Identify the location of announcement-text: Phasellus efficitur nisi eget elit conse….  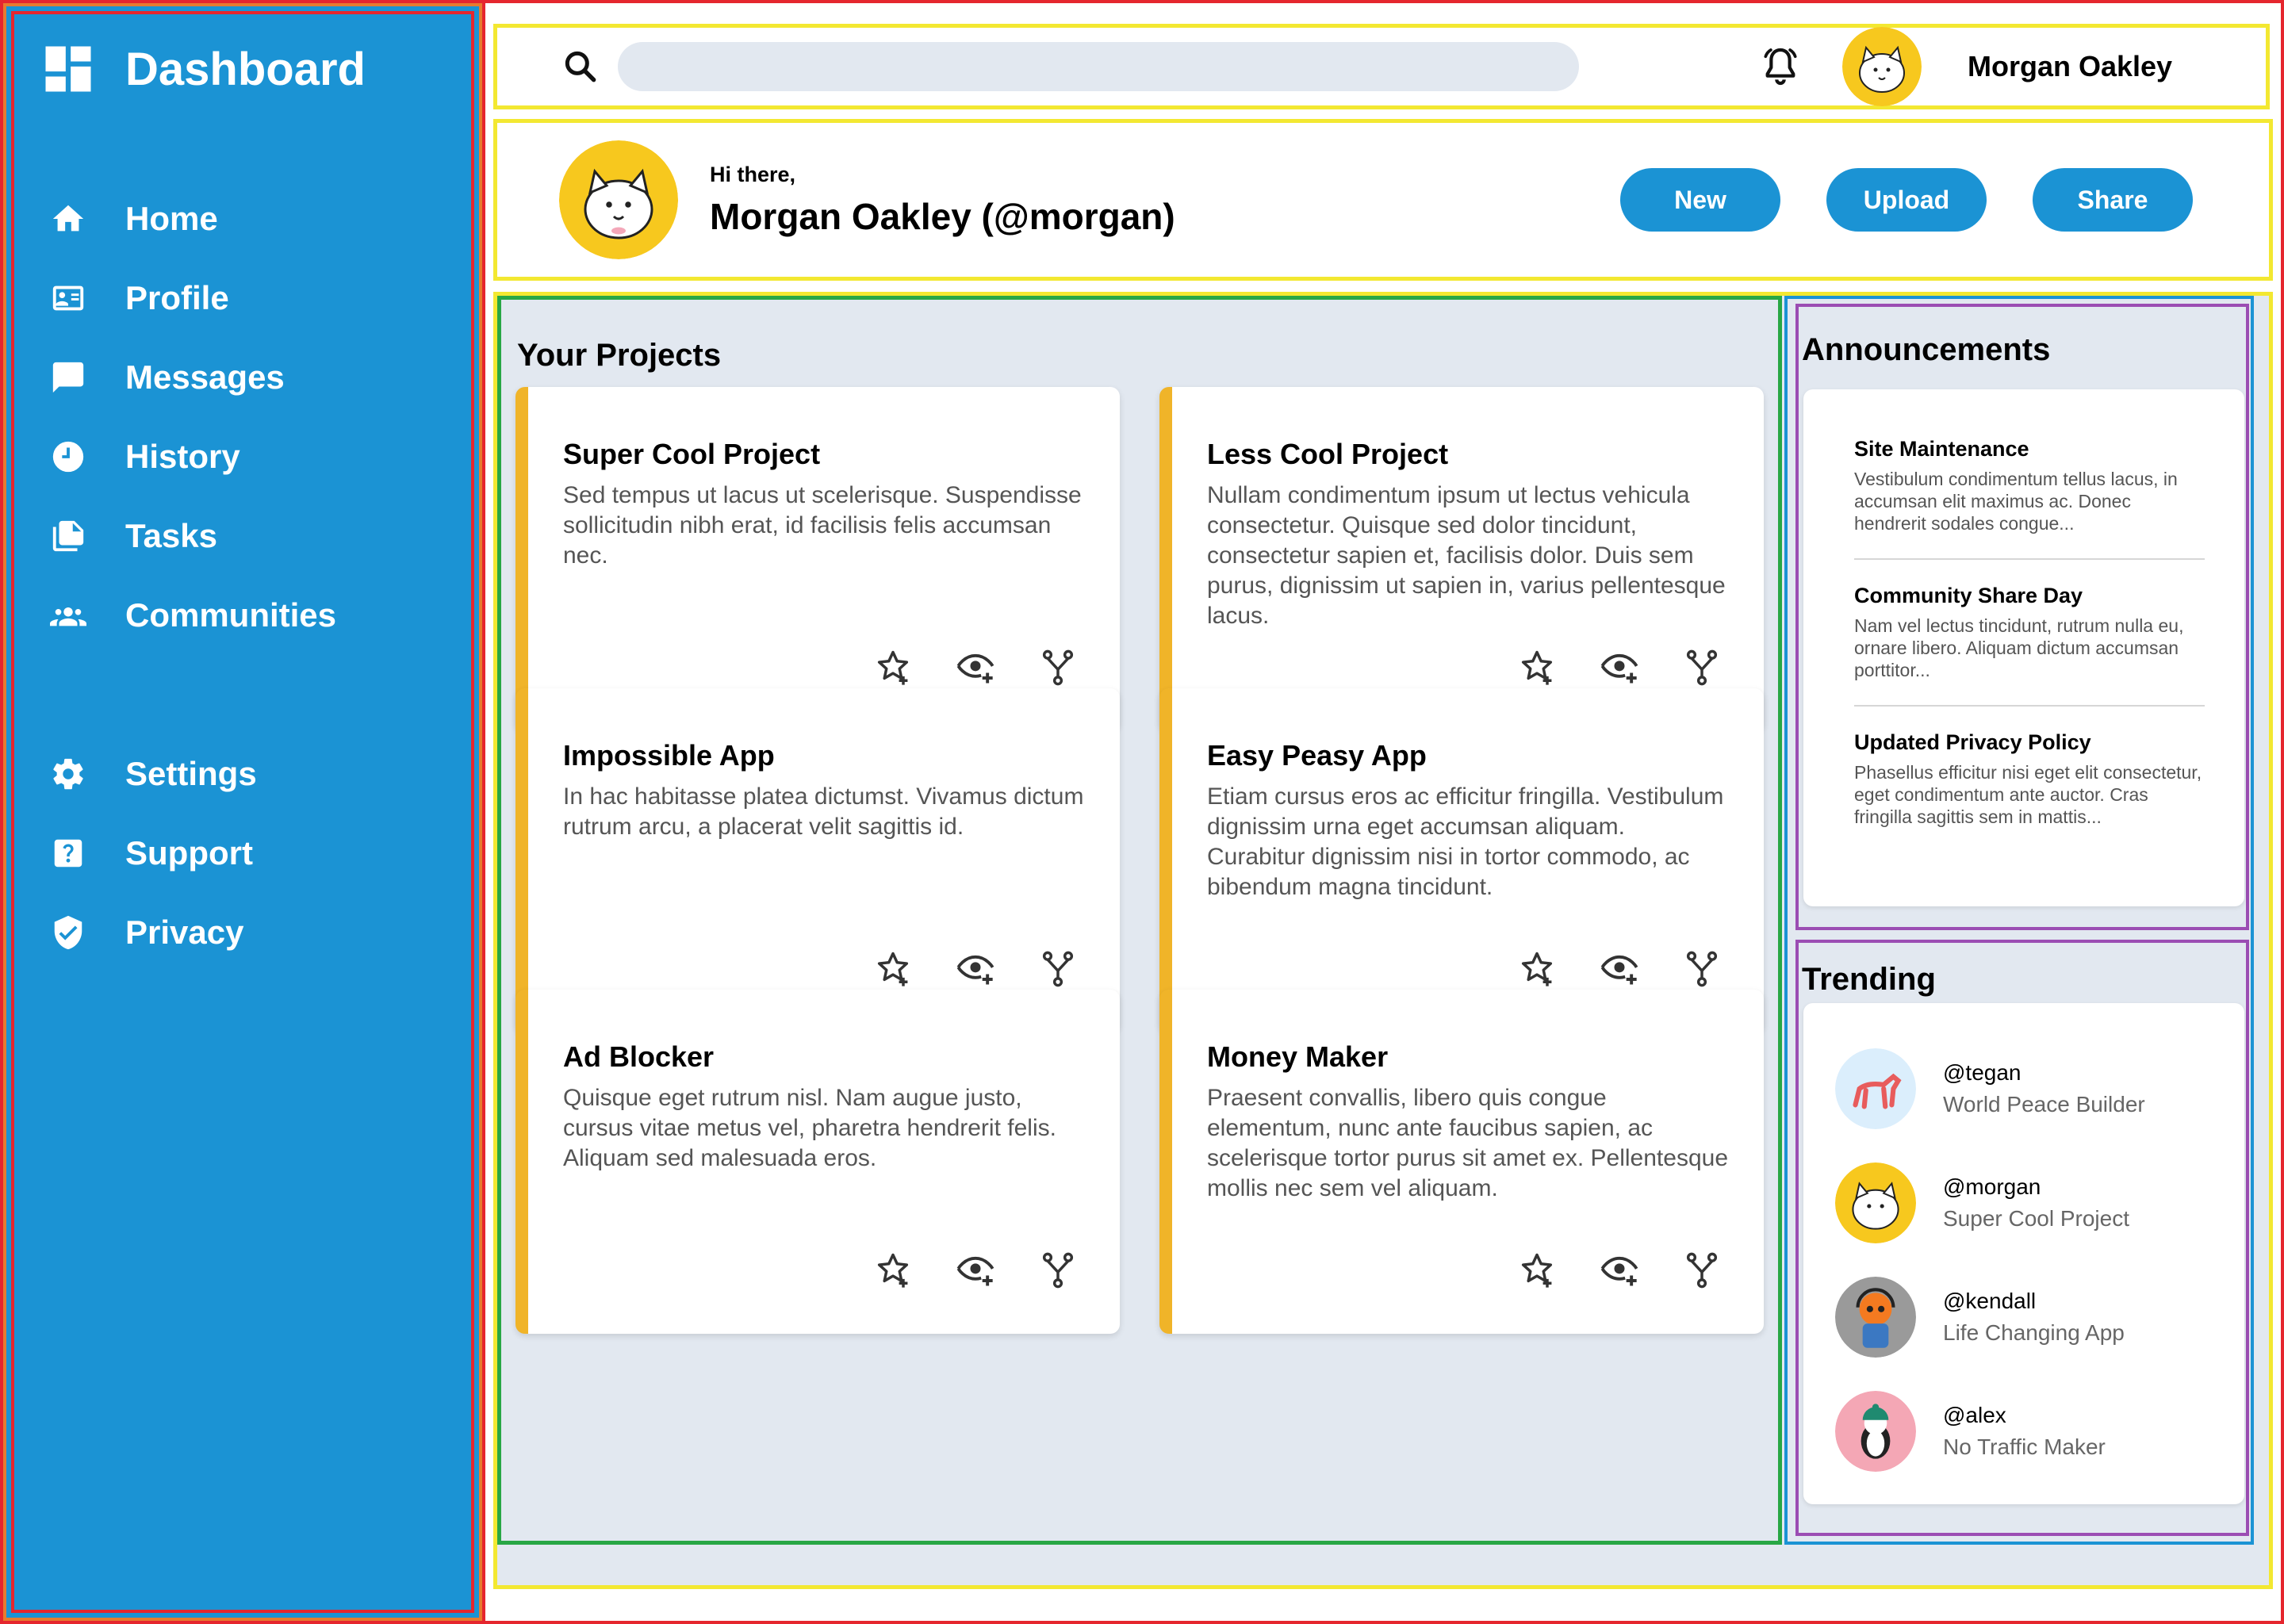
(2028, 794).